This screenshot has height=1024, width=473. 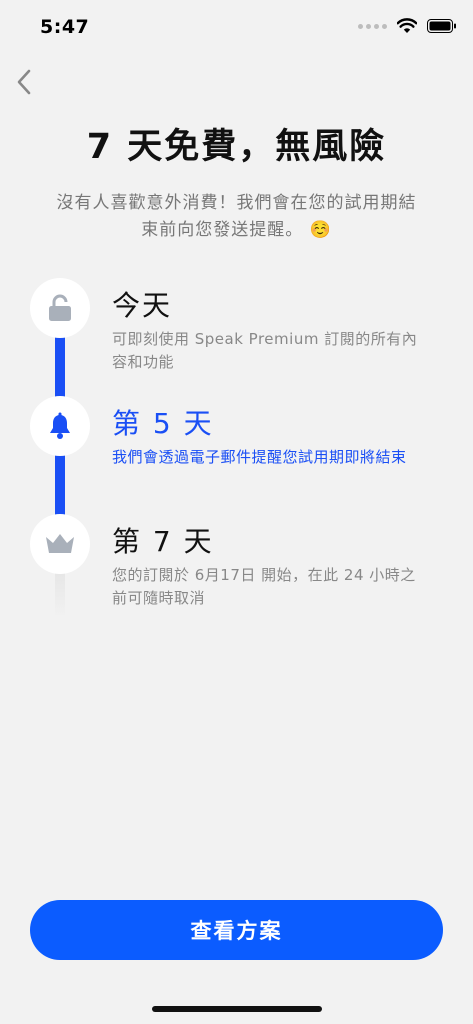 I want to click on step-description: 可即刻使用 Speak Premium 訂閱的所有內容和功能, so click(x=265, y=350).